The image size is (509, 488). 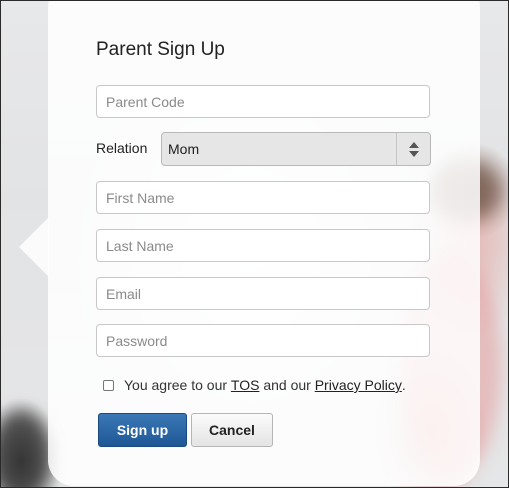 I want to click on up-down-chevron-icon, so click(x=413, y=149).